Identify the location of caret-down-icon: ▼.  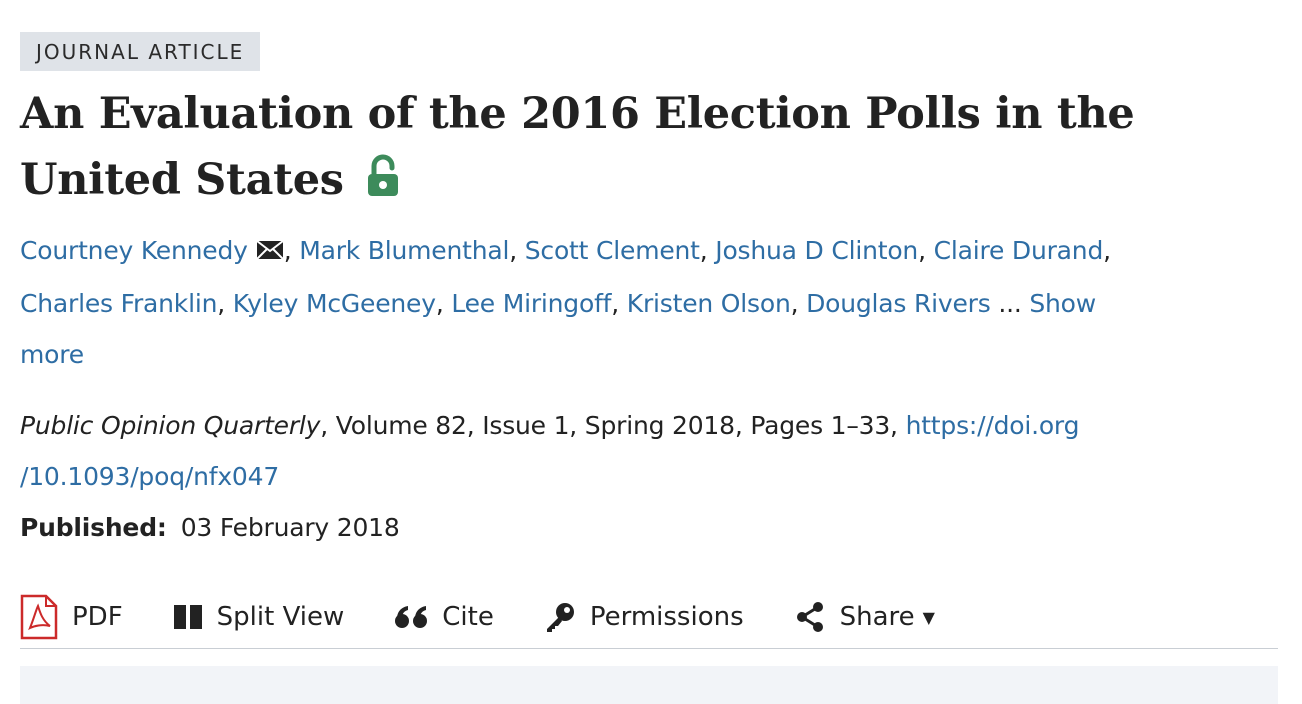
(928, 617).